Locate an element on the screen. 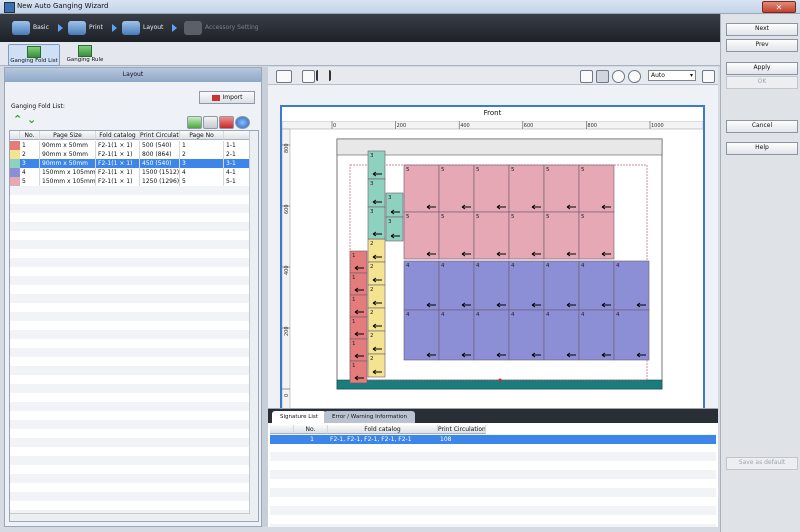  tab-ganging-fold-list: Ganging Fold List is located at coordinates (34, 55).